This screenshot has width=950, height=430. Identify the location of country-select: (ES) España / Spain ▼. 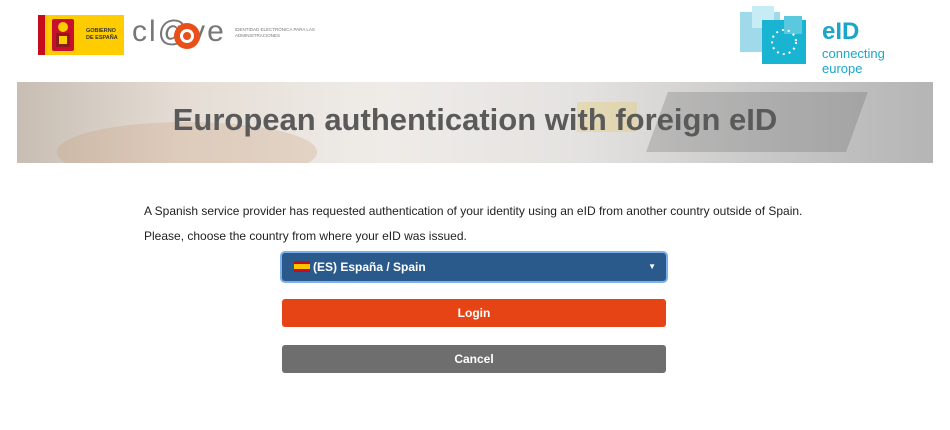
(474, 267).